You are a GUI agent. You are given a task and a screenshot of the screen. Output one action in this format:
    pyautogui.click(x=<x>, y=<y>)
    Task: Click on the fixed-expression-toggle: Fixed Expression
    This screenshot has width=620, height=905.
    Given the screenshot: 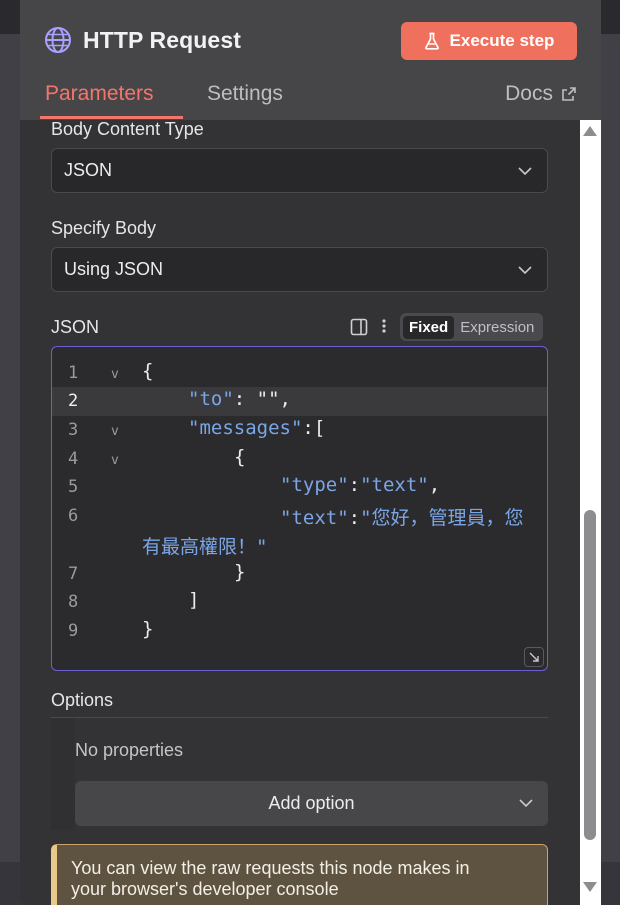 What is the action you would take?
    pyautogui.click(x=472, y=327)
    